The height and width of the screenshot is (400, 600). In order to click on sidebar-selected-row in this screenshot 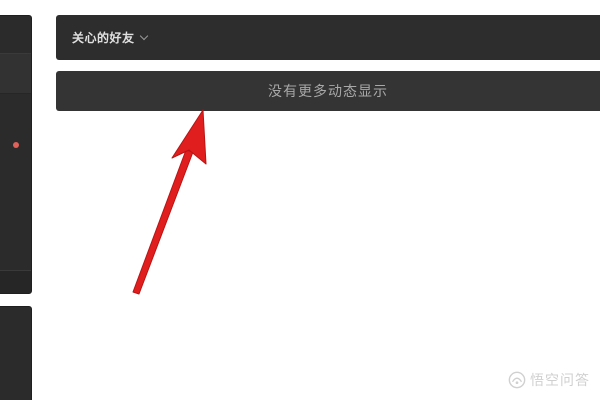, I will do `click(15, 73)`.